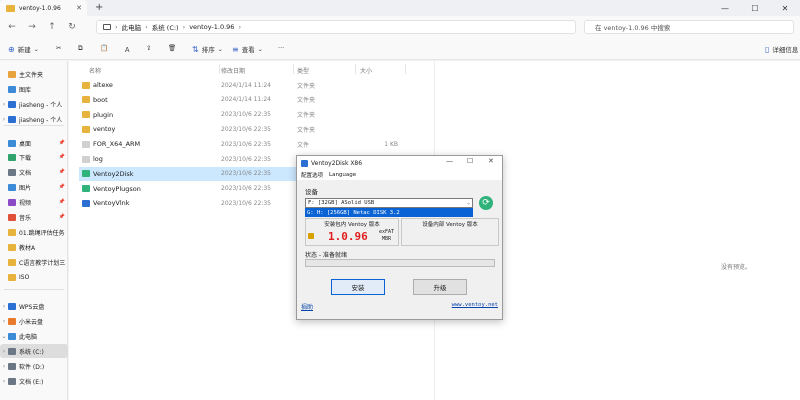  What do you see at coordinates (34, 381) in the screenshot?
I see `sidebar-item: › 文档 (E:)` at bounding box center [34, 381].